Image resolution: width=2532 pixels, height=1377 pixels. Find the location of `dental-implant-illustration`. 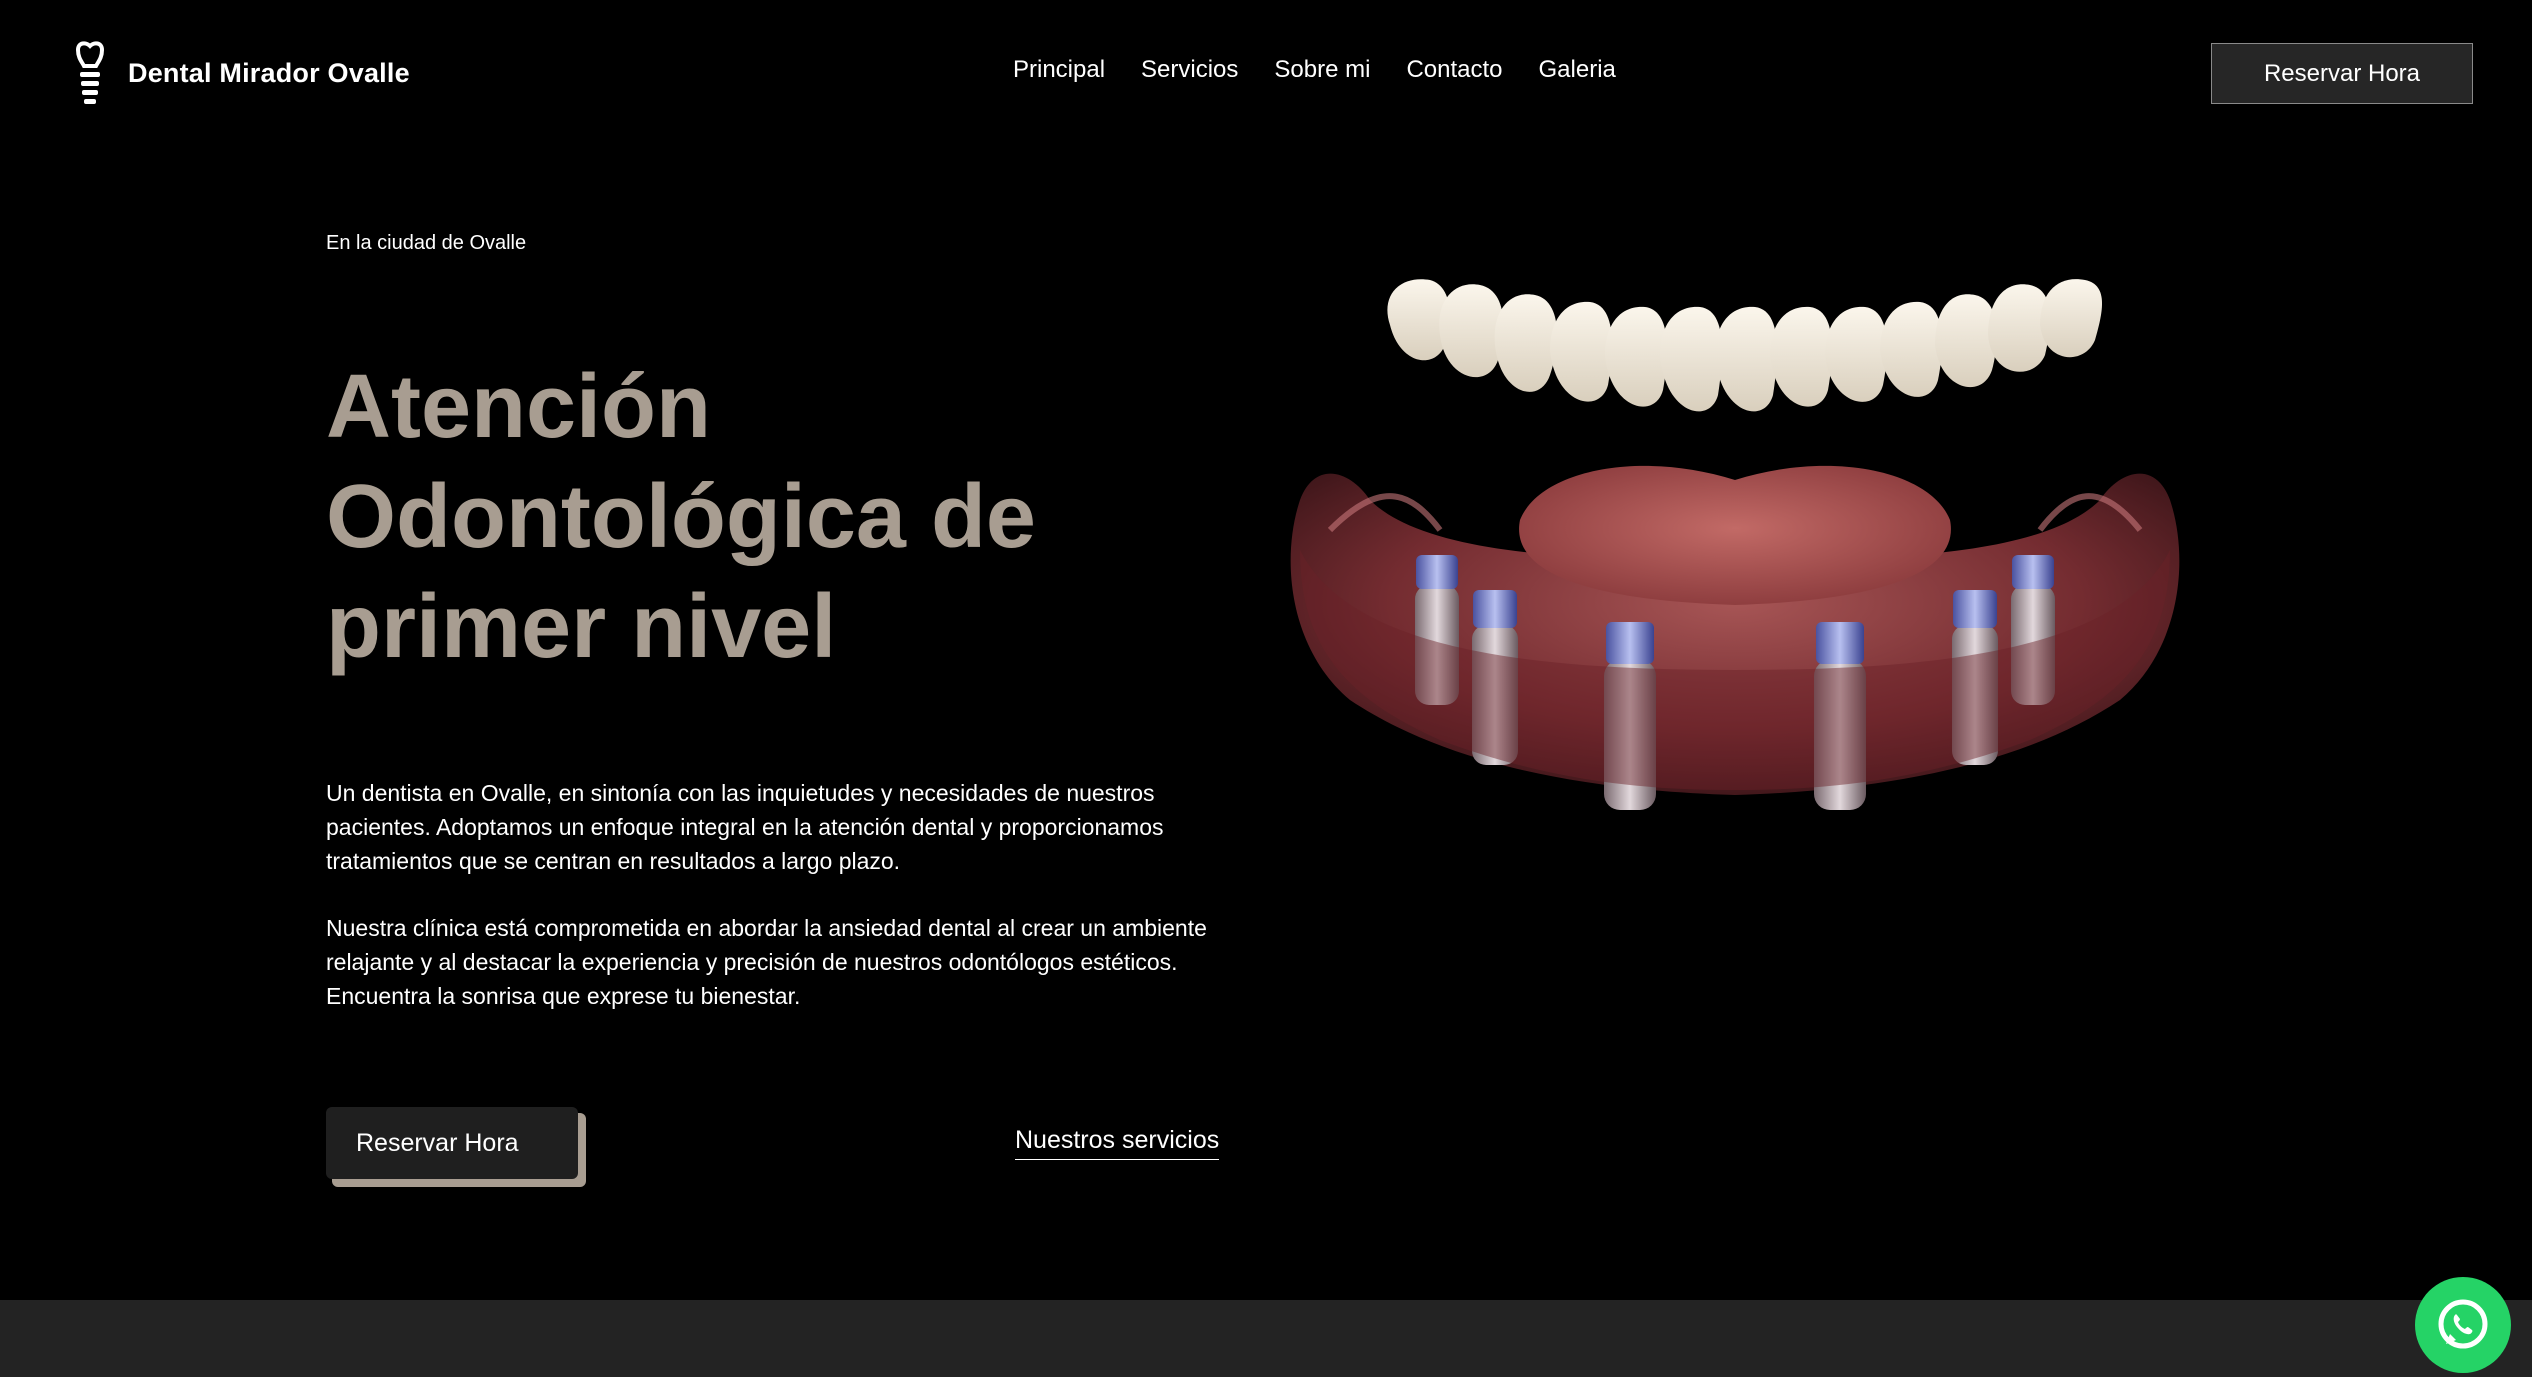

dental-implant-illustration is located at coordinates (1735, 544).